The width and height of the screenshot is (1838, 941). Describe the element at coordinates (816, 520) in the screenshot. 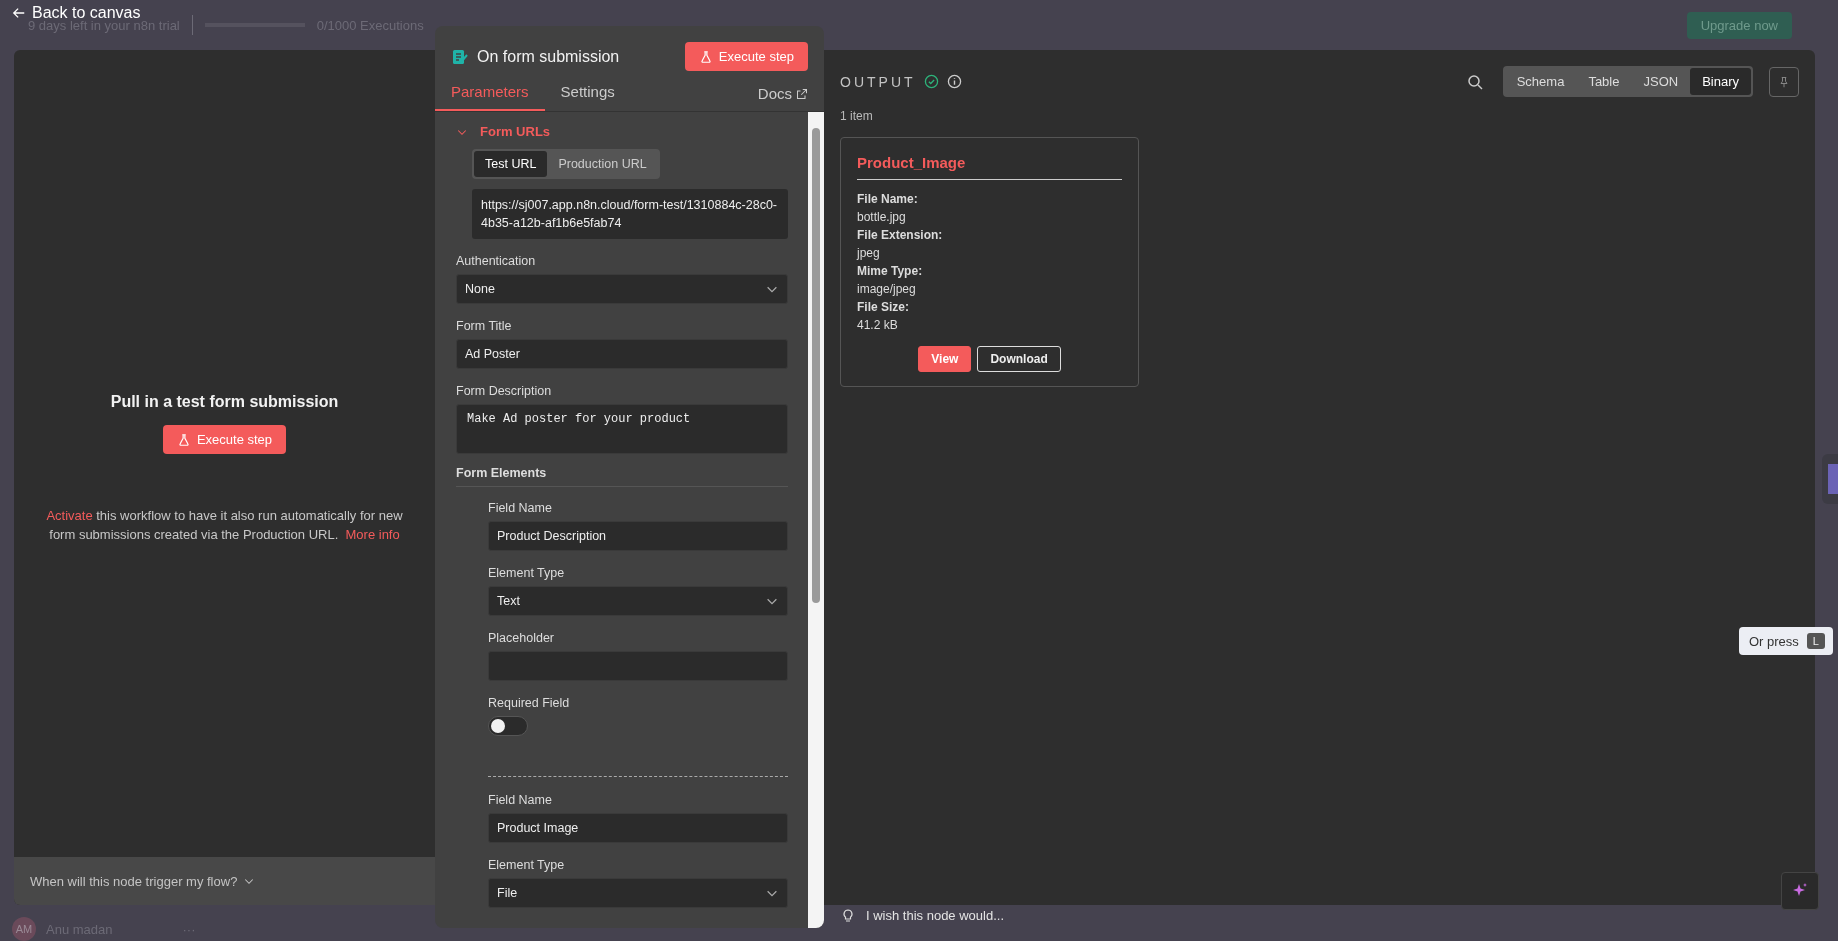

I see `scrollbar` at that location.